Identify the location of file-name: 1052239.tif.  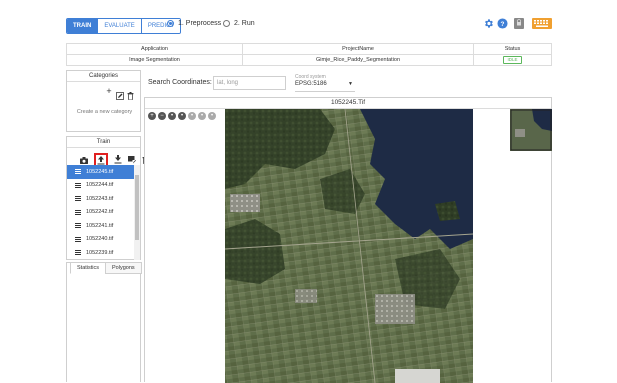
(100, 252).